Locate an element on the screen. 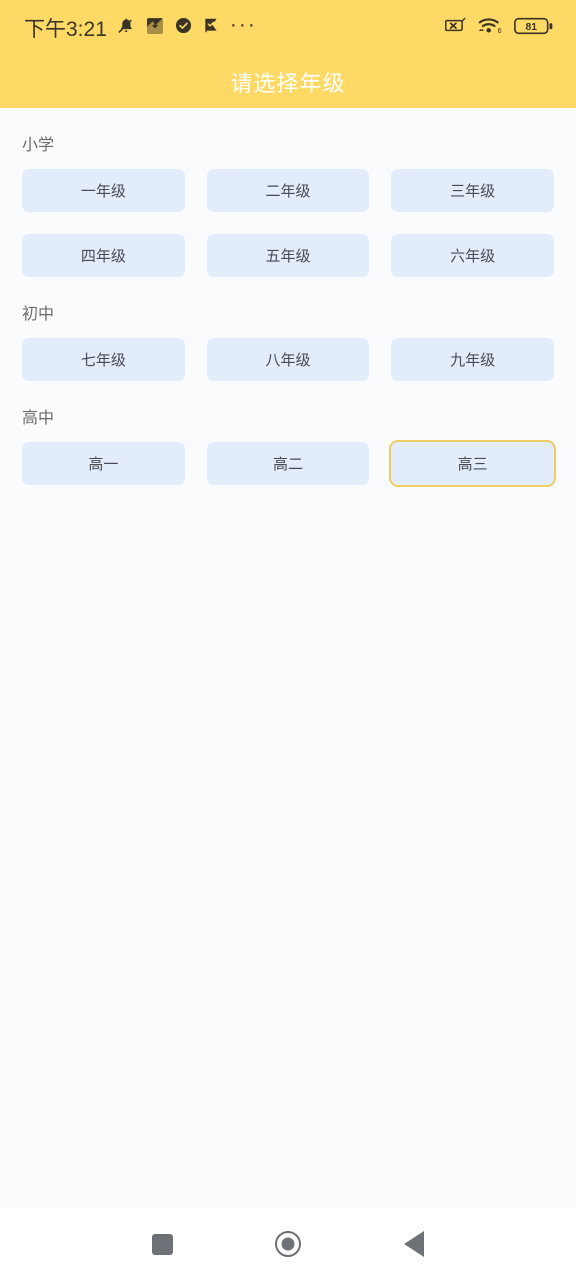  grade-button-senior-3: 高三 is located at coordinates (472, 463).